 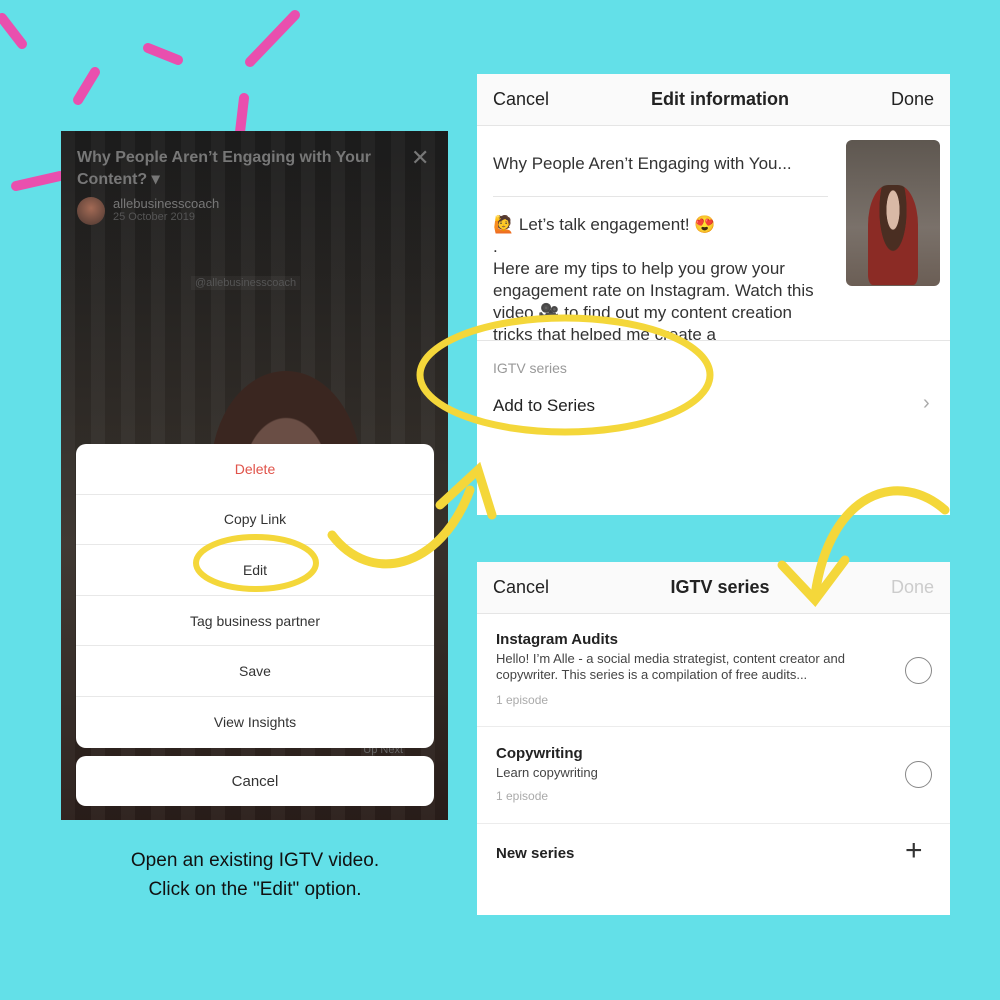 I want to click on series-highlight-circle, so click(x=565, y=375).